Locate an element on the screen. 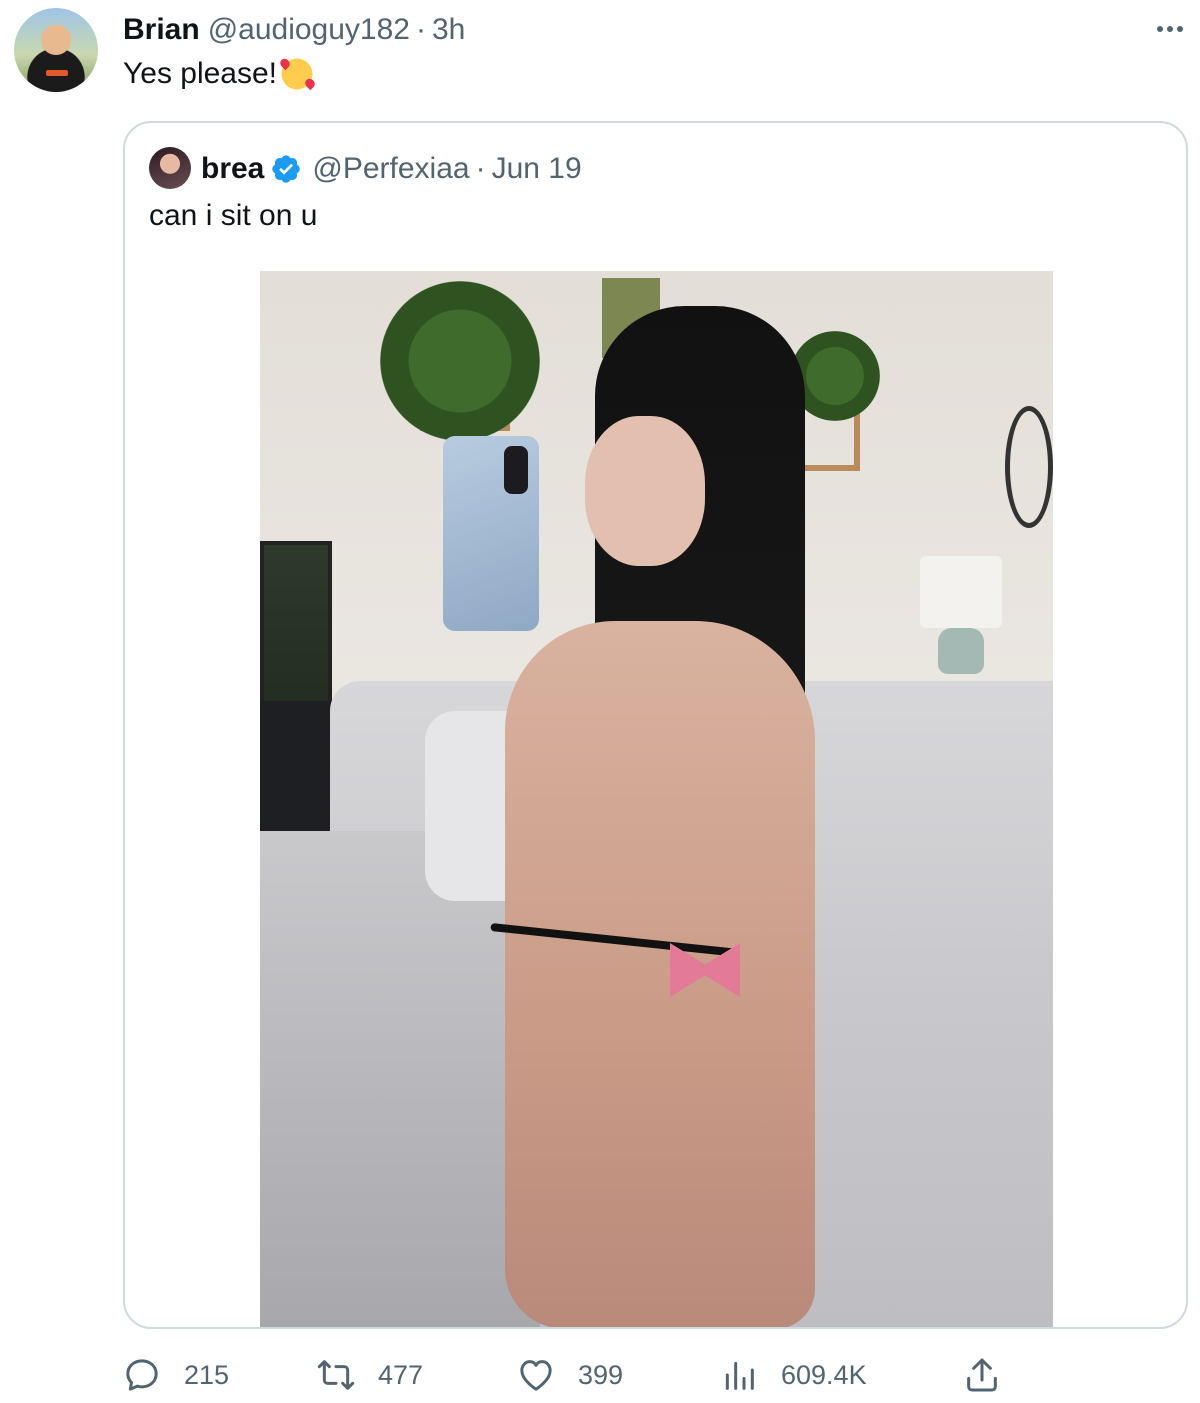 This screenshot has height=1403, width=1200. tweet-text-content: Yes please! is located at coordinates (200, 73).